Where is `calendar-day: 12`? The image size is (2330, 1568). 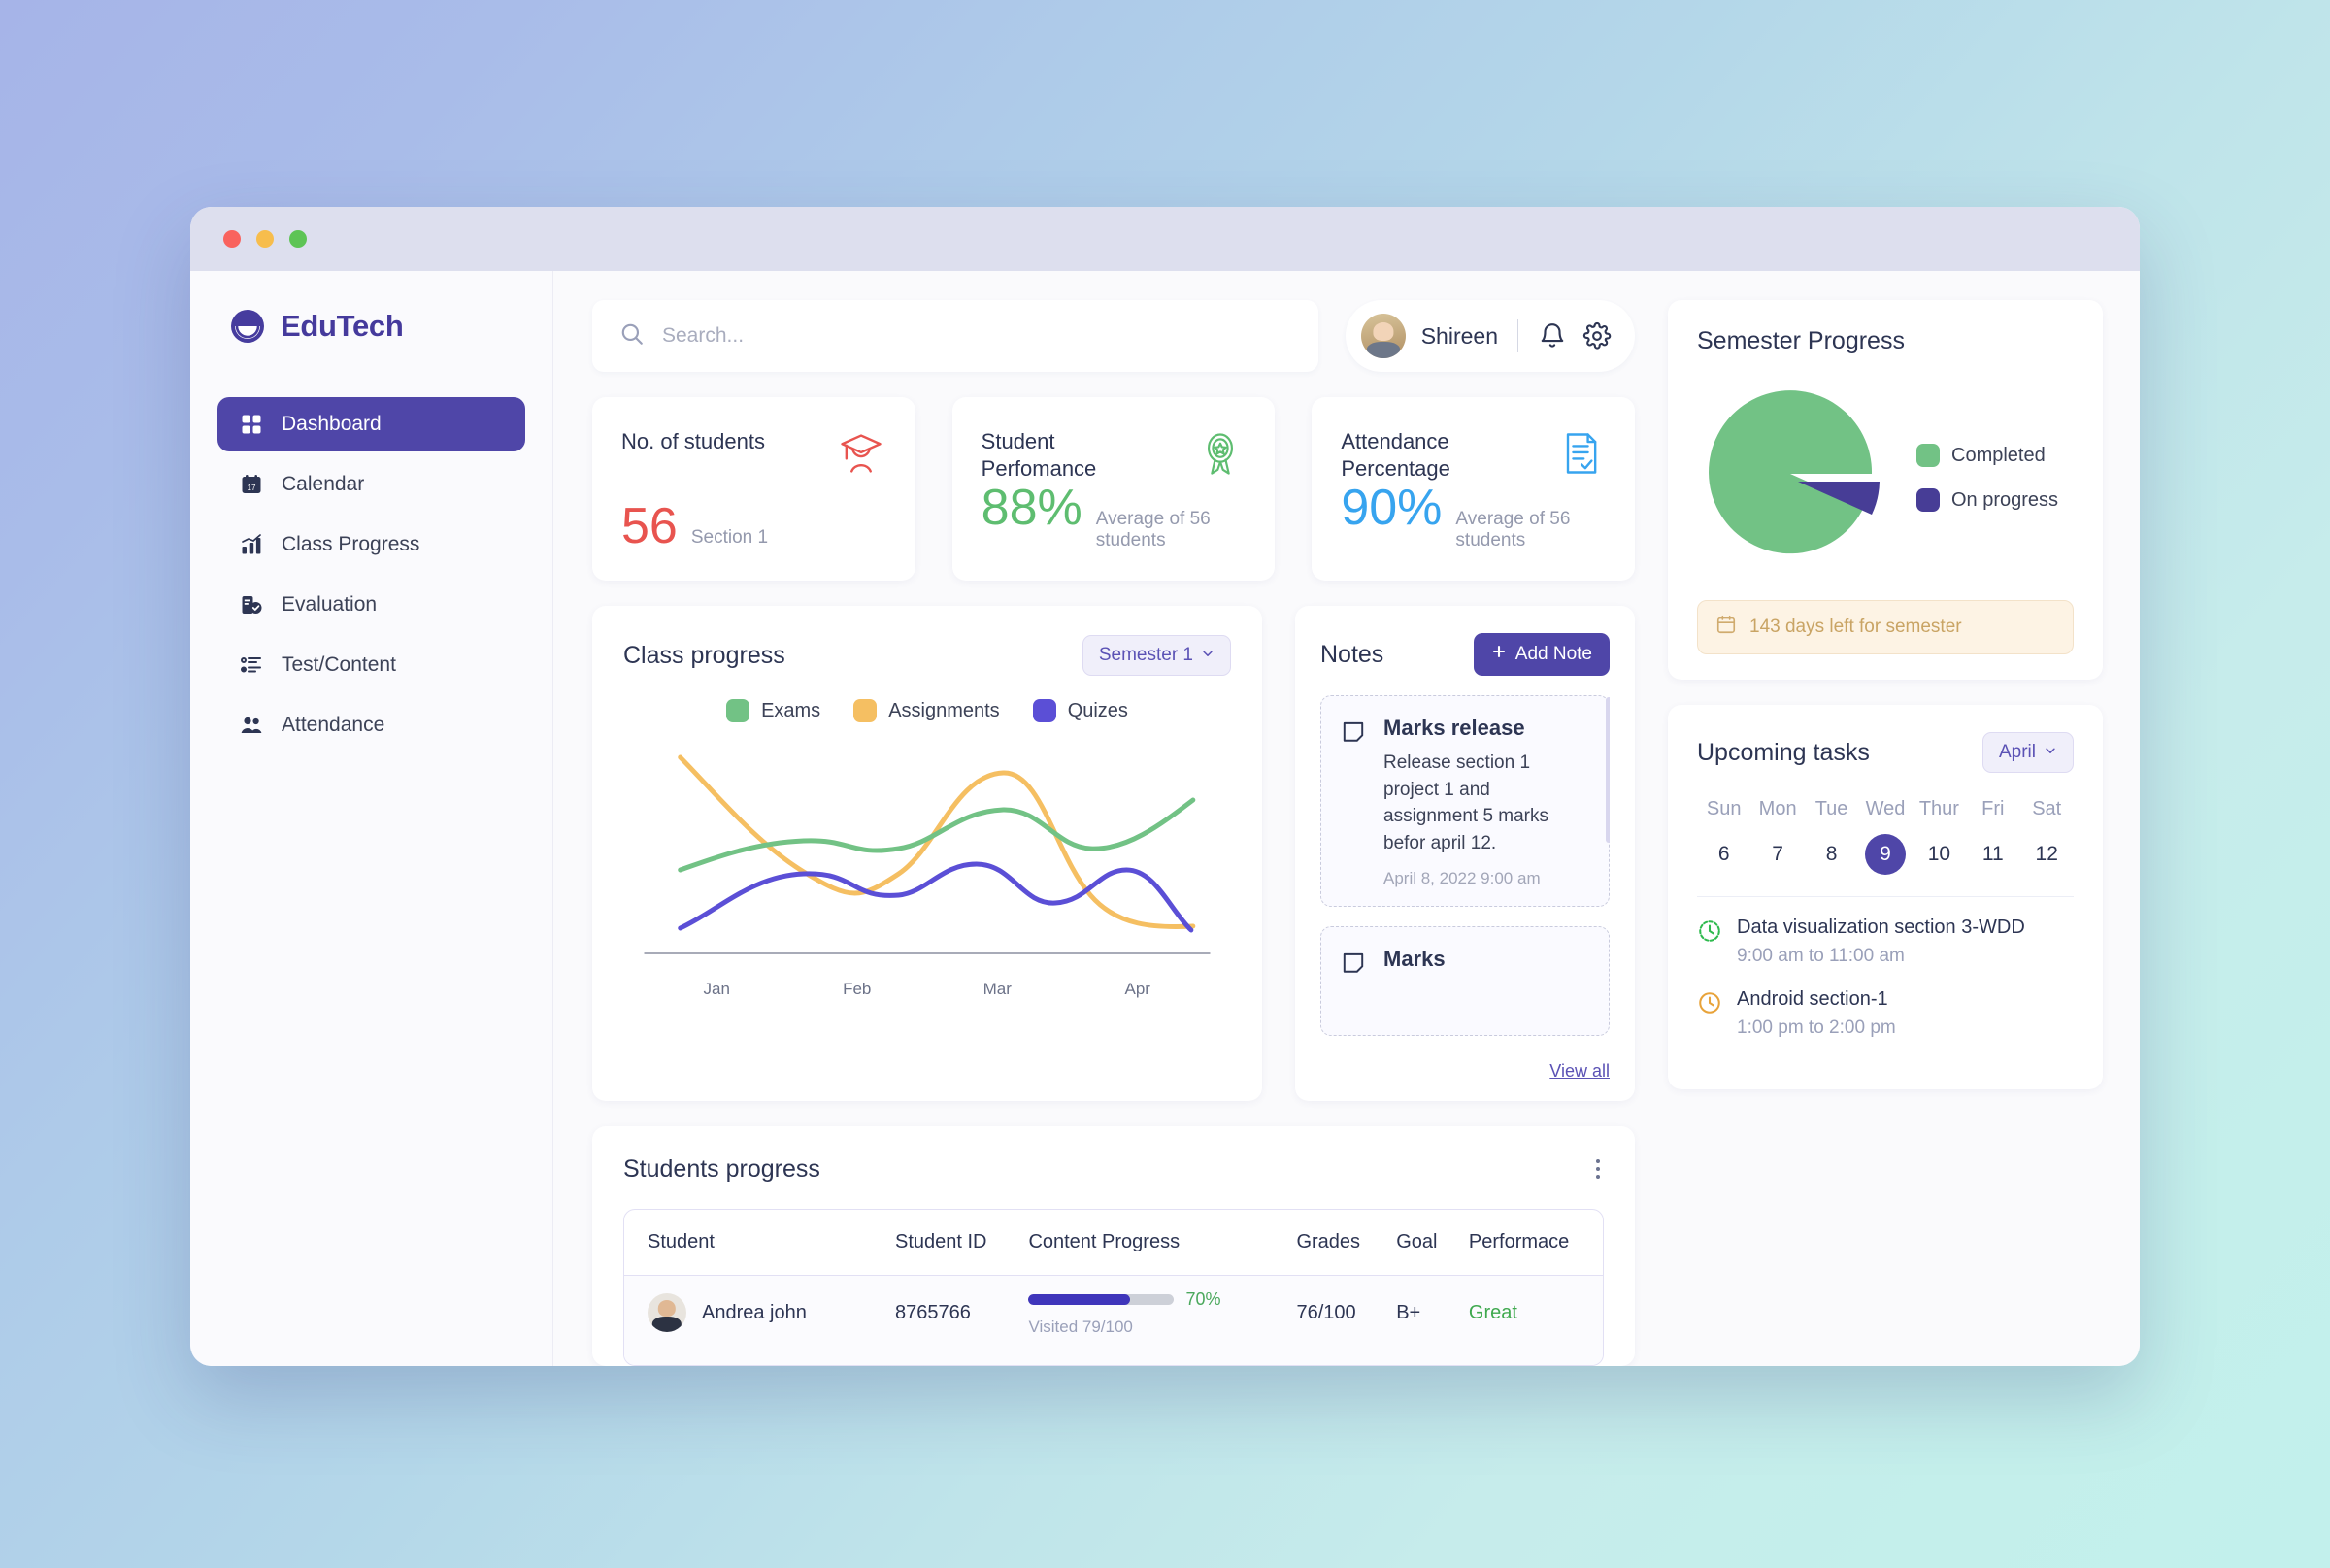
calendar-day: 12 is located at coordinates (2047, 854).